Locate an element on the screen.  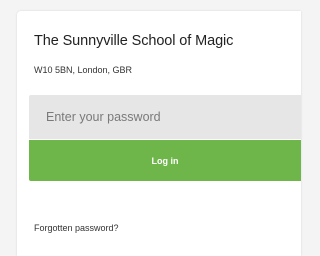
school-address: W10 5BN, London, GBR is located at coordinates (83, 70).